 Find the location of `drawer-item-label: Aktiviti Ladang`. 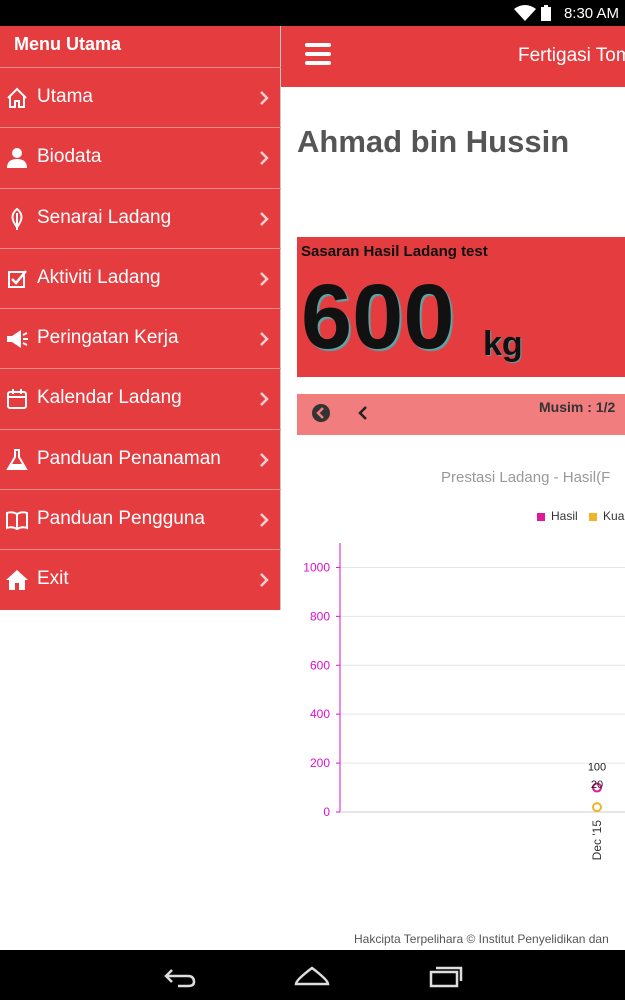

drawer-item-label: Aktiviti Ladang is located at coordinates (99, 277).